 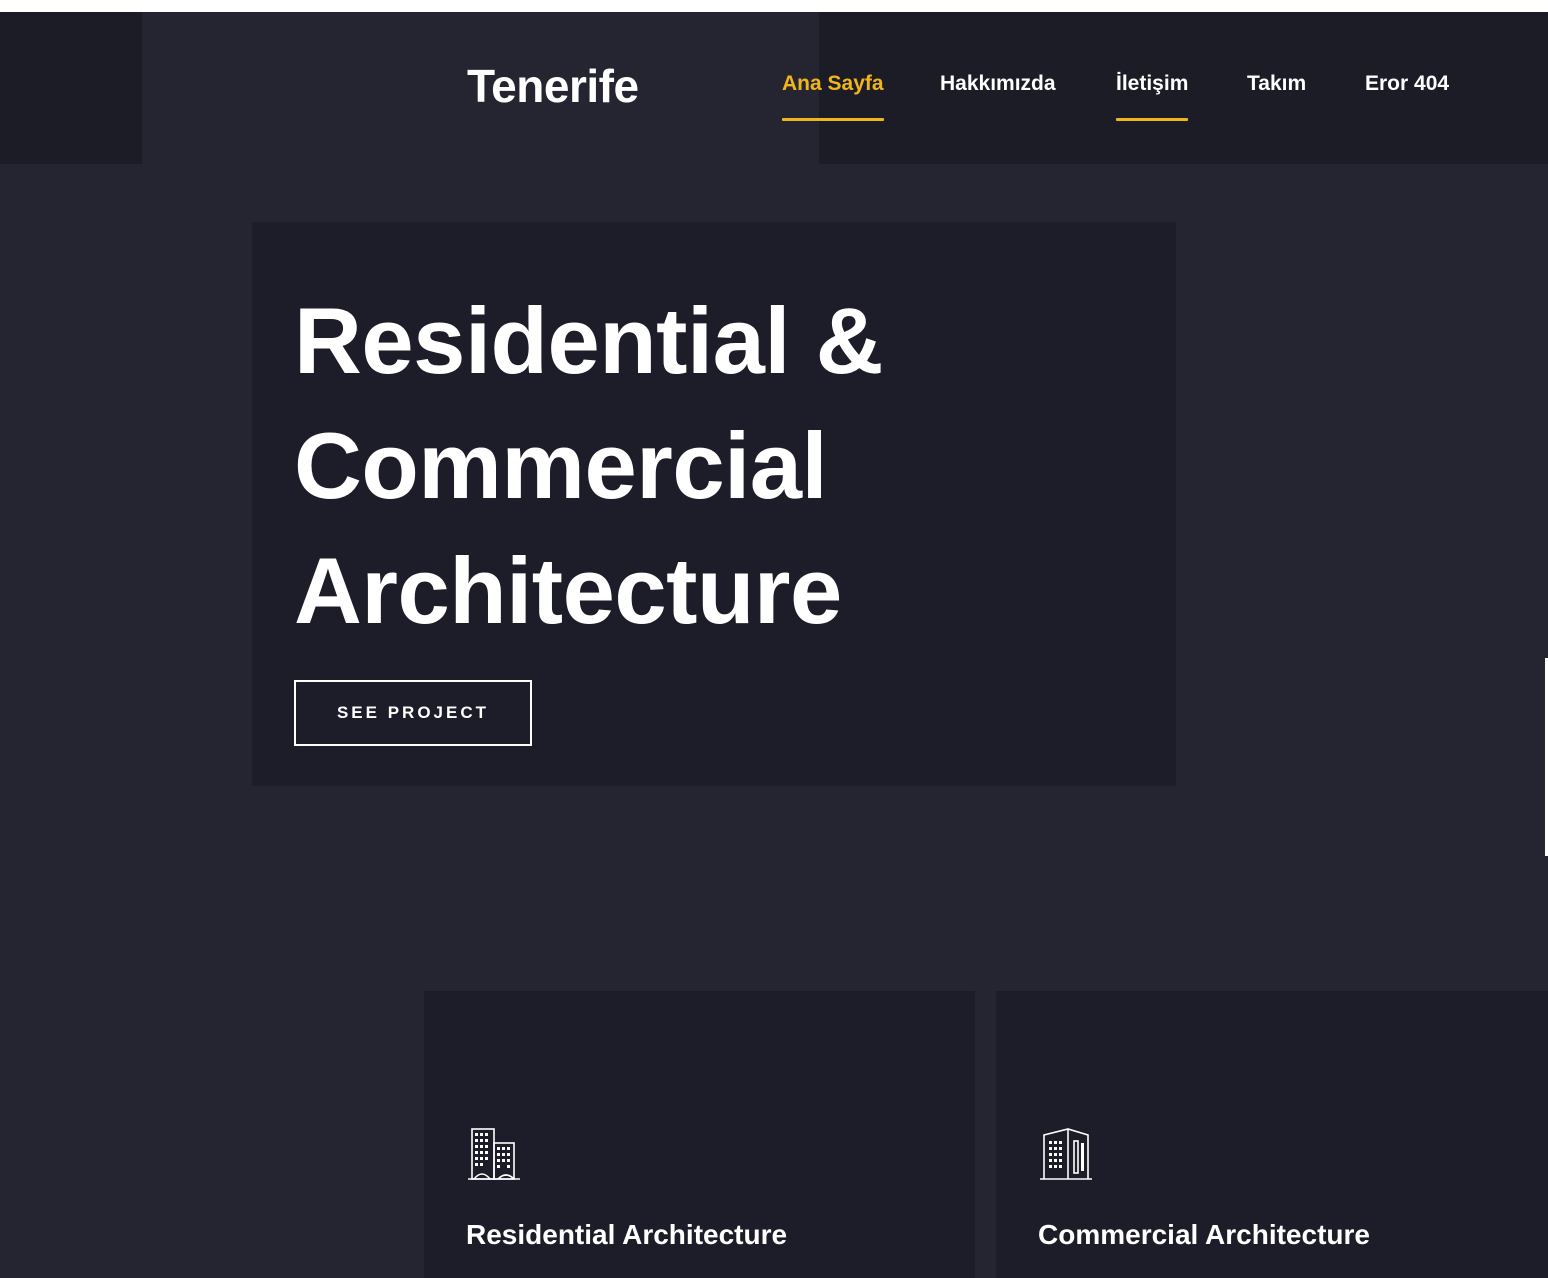 I want to click on residential-buildings-icon, so click(x=494, y=1154).